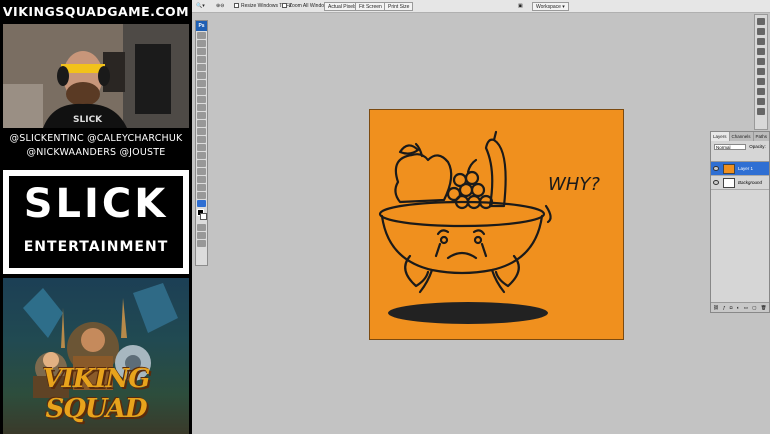 The width and height of the screenshot is (770, 434). I want to click on layers-panel-footer: ⛓ ƒ ◘ ◐ ▭ ▢ 🗑, so click(740, 307).